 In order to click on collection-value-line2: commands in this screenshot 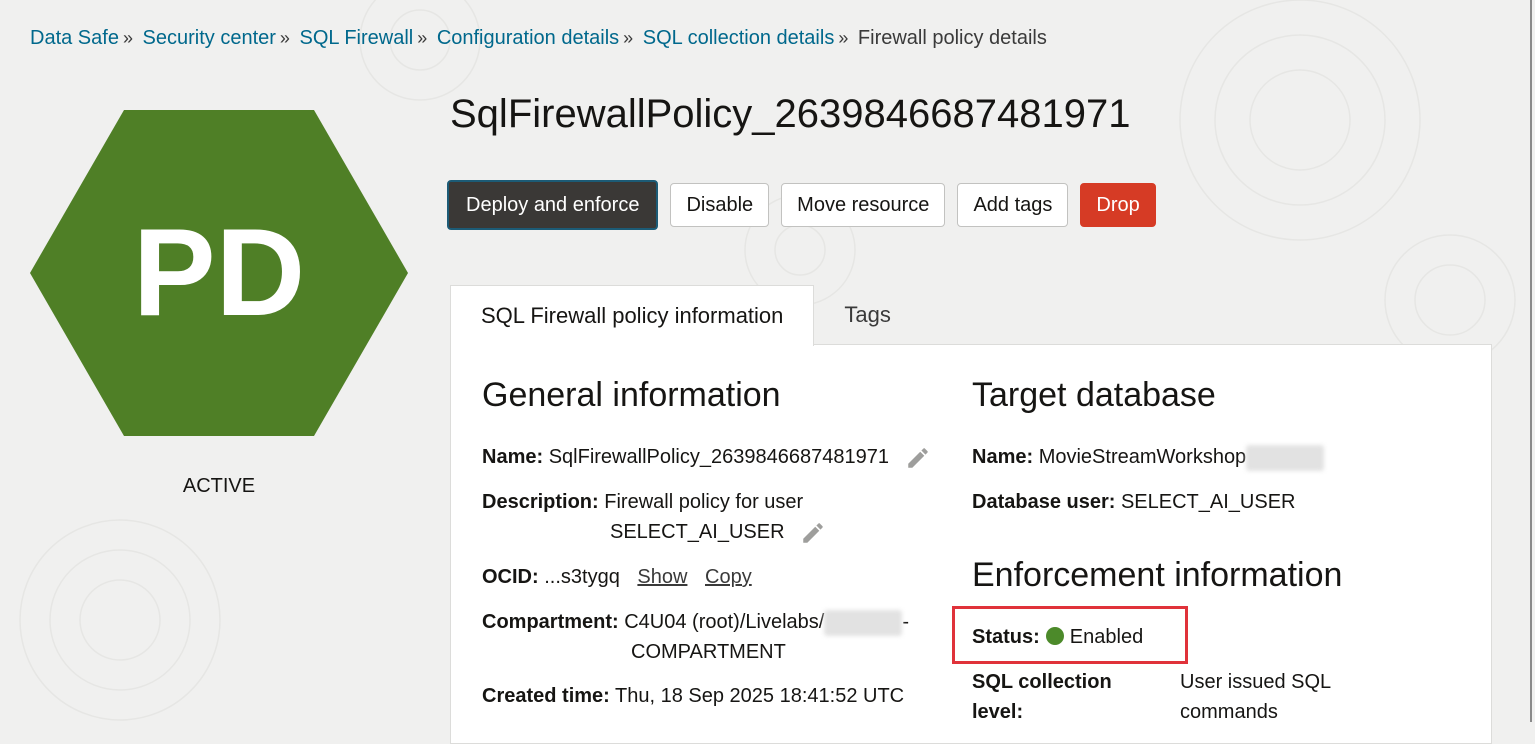, I will do `click(1229, 712)`.